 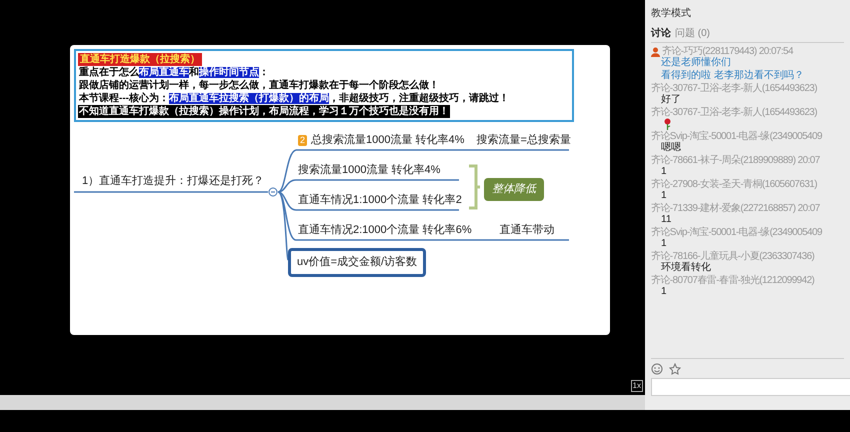 I want to click on message-text: 看得到的啦 老李那边看不到吗？, so click(x=733, y=76).